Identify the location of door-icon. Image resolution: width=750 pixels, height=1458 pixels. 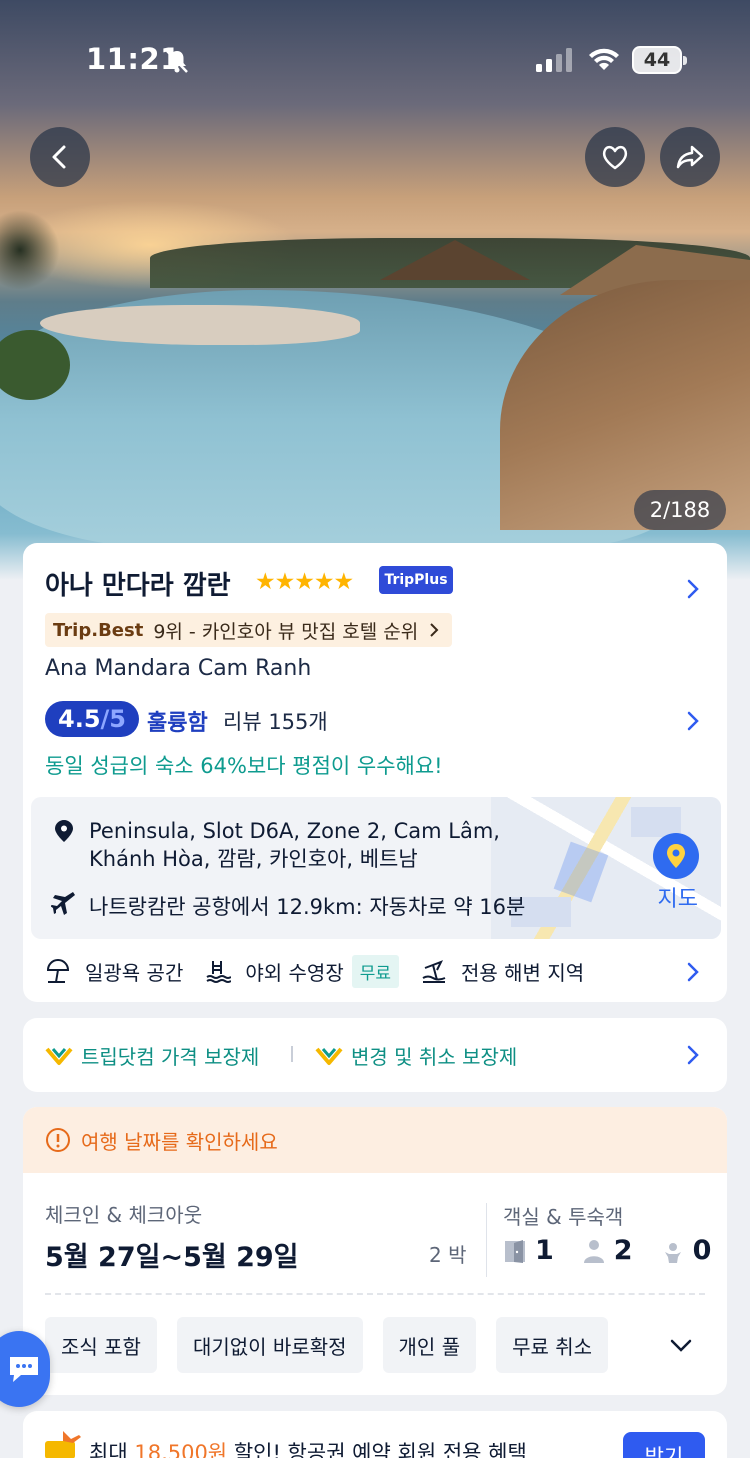
(515, 1251).